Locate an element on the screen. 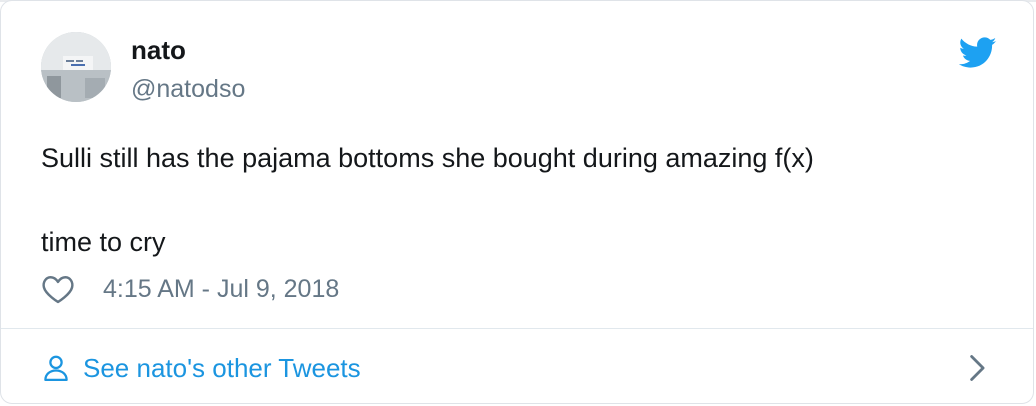 The width and height of the screenshot is (1036, 406). person-icon is located at coordinates (56, 368).